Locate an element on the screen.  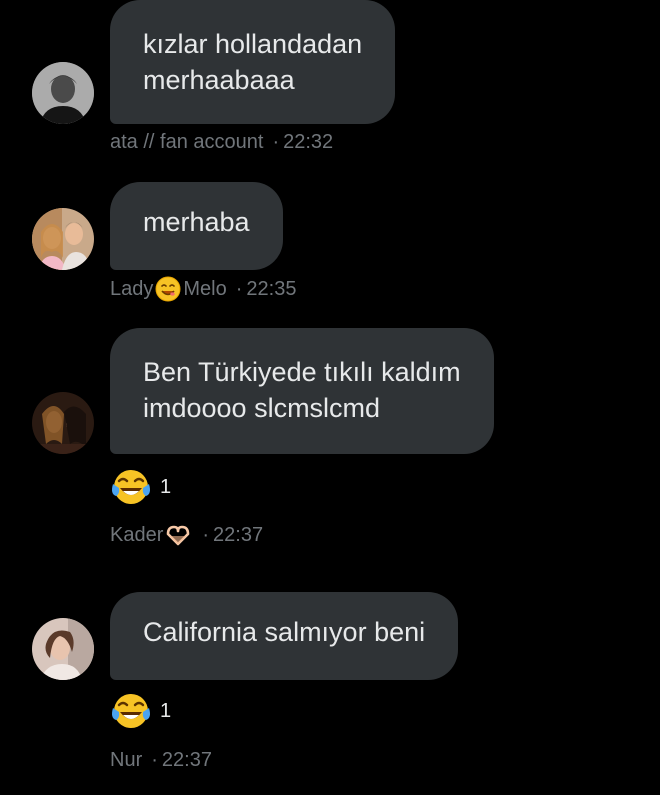
message-bubble: kızlar hollandadan merhaabaaa is located at coordinates (253, 62).